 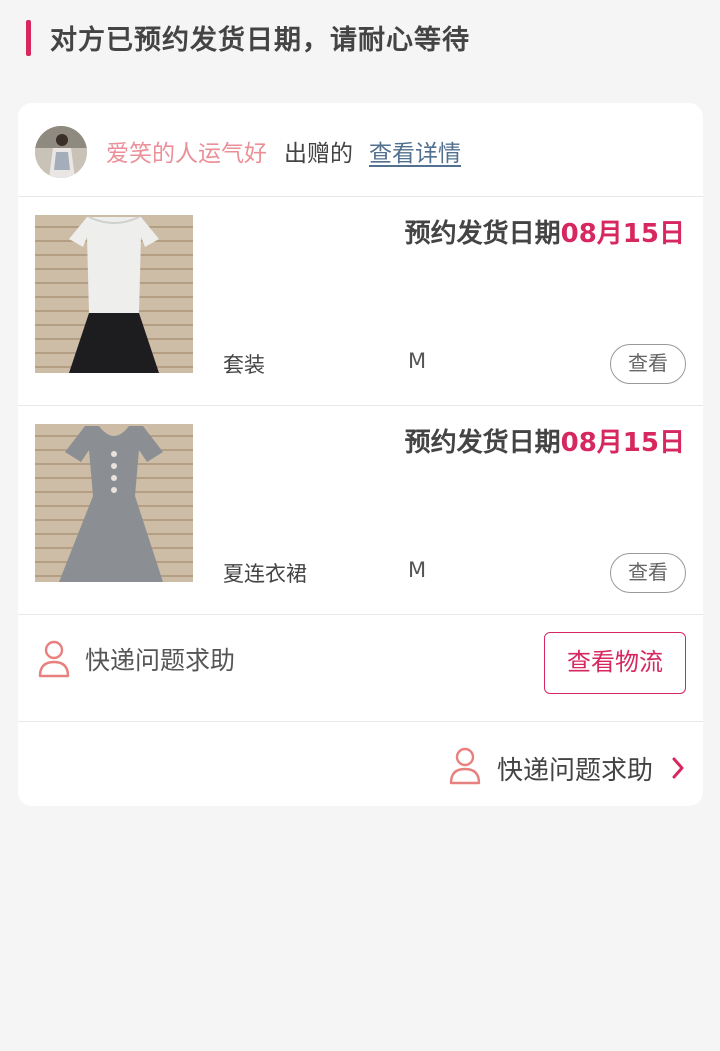 What do you see at coordinates (360, 668) in the screenshot?
I see `express-help-row: 快递问题求助 查看物流` at bounding box center [360, 668].